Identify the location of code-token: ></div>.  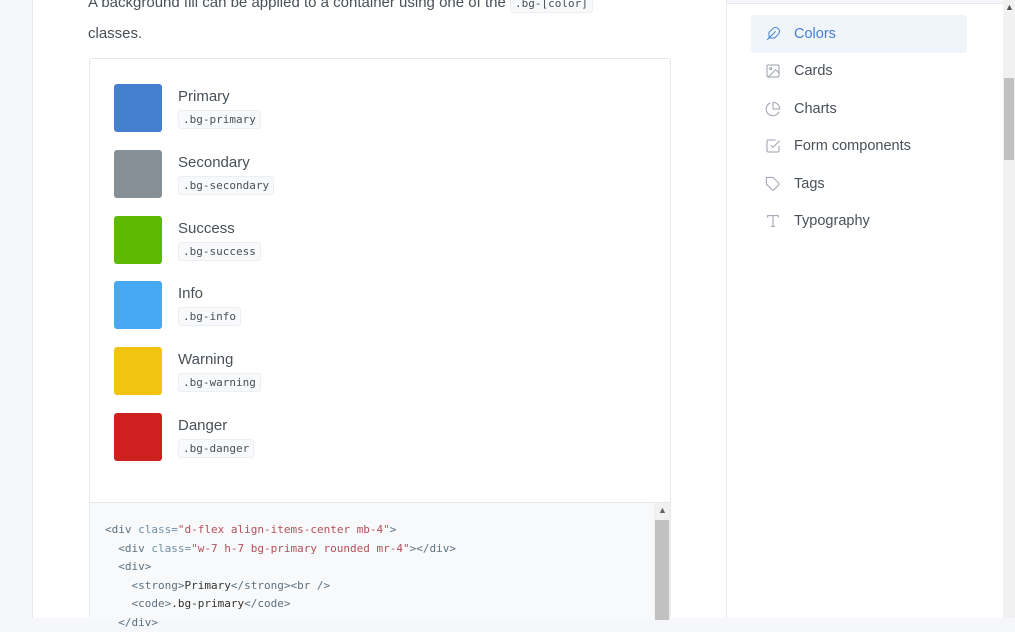
(433, 548).